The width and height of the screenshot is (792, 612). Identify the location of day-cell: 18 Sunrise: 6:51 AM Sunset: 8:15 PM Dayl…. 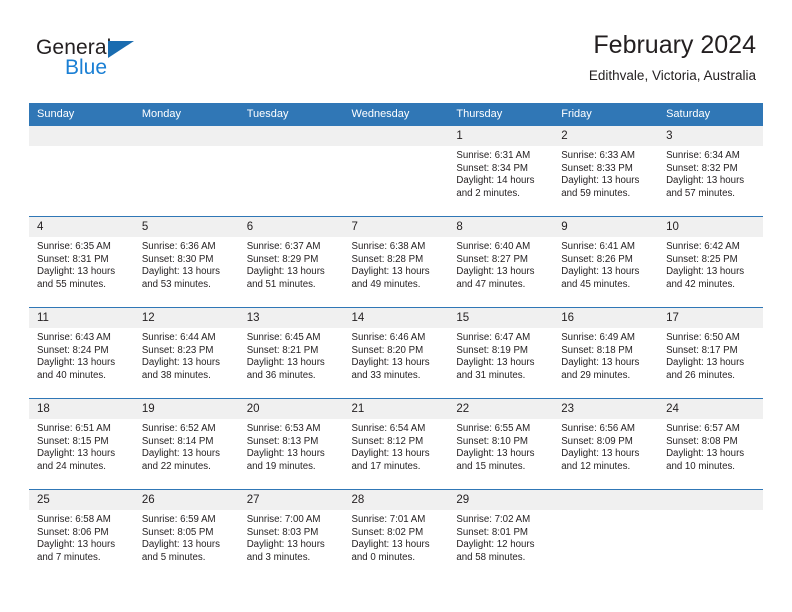
(81, 444).